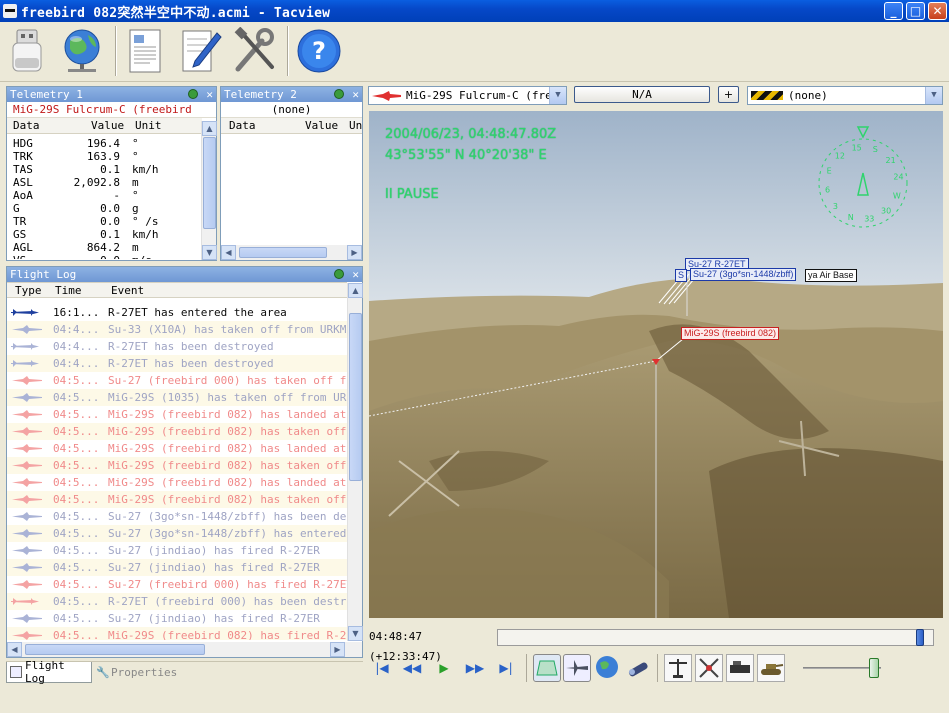 This screenshot has height=713, width=949. What do you see at coordinates (104, 256) in the screenshot?
I see `telemetry-row: VS 0.0 m/s` at bounding box center [104, 256].